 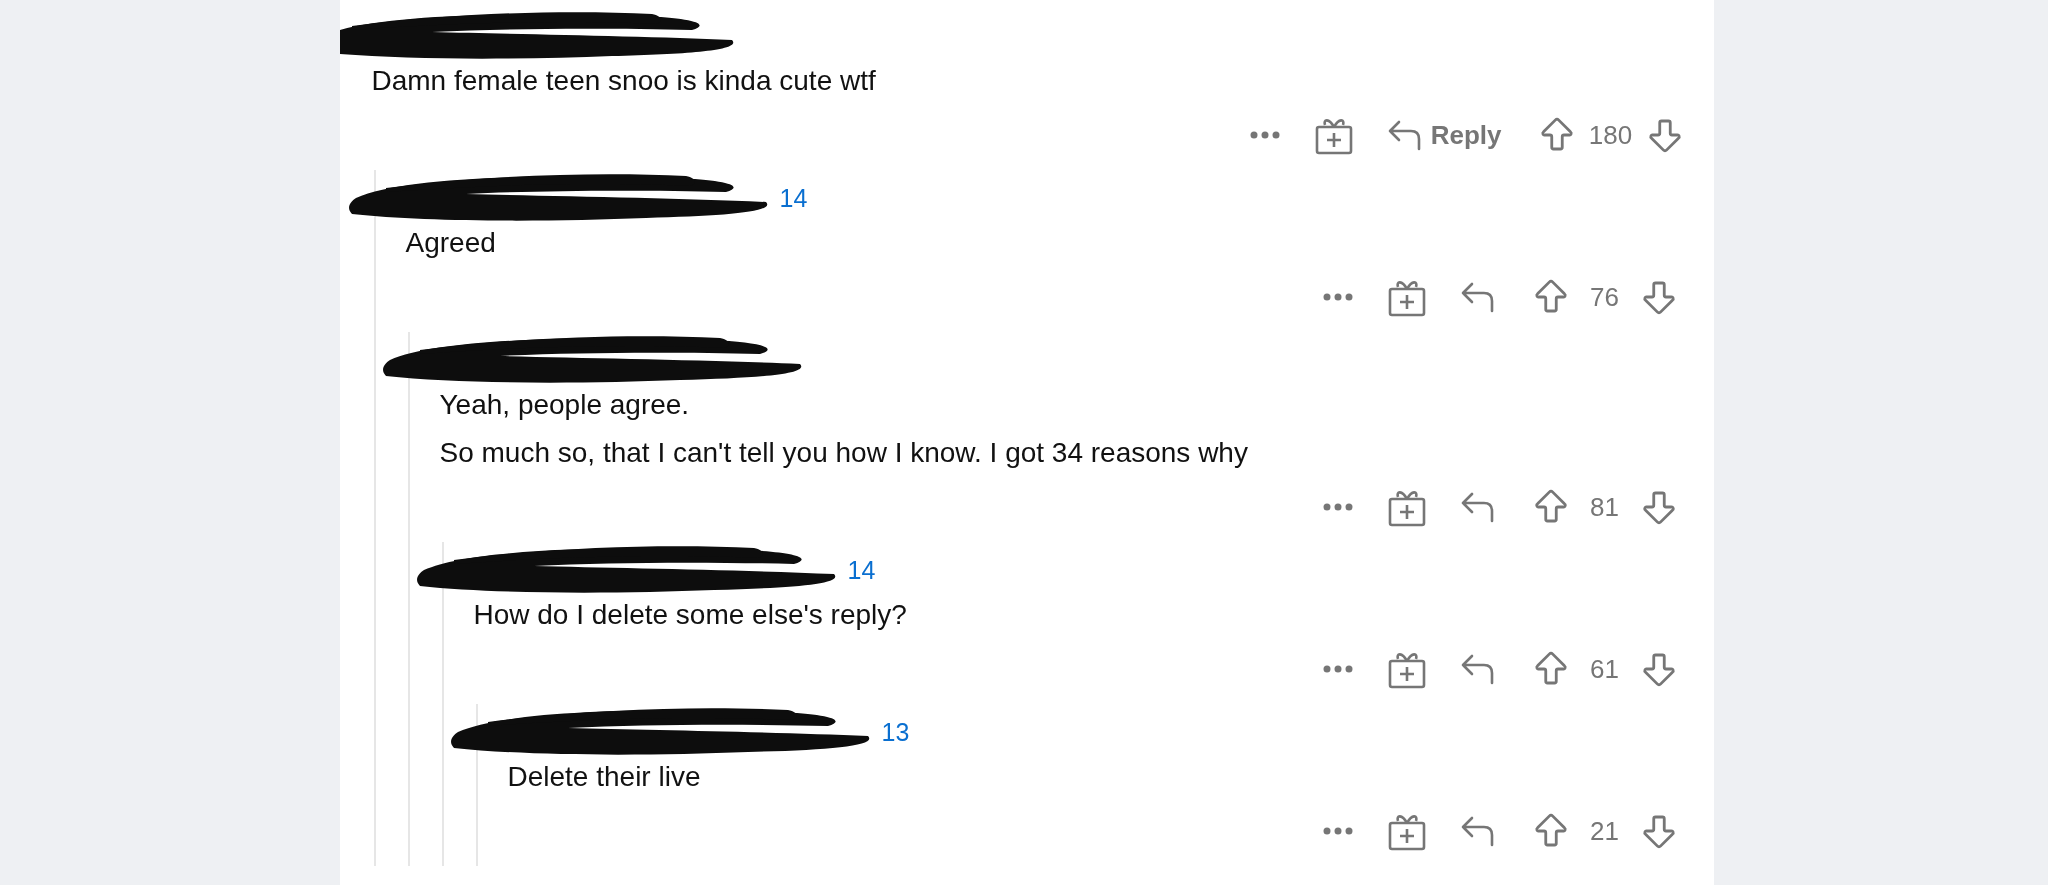 What do you see at coordinates (895, 732) in the screenshot?
I see `comment-count: 13` at bounding box center [895, 732].